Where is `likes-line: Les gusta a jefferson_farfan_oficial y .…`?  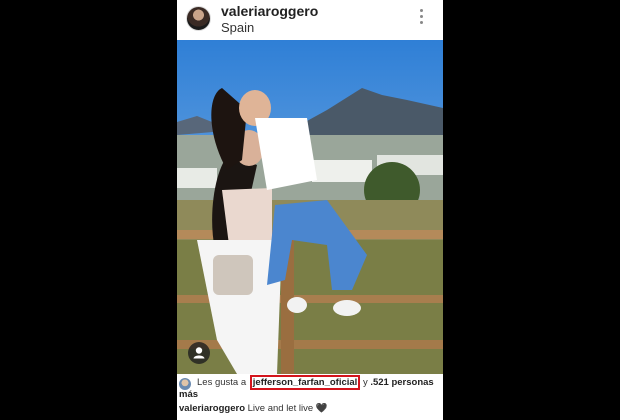 likes-line: Les gusta a jefferson_farfan_oficial y .… is located at coordinates (315, 382).